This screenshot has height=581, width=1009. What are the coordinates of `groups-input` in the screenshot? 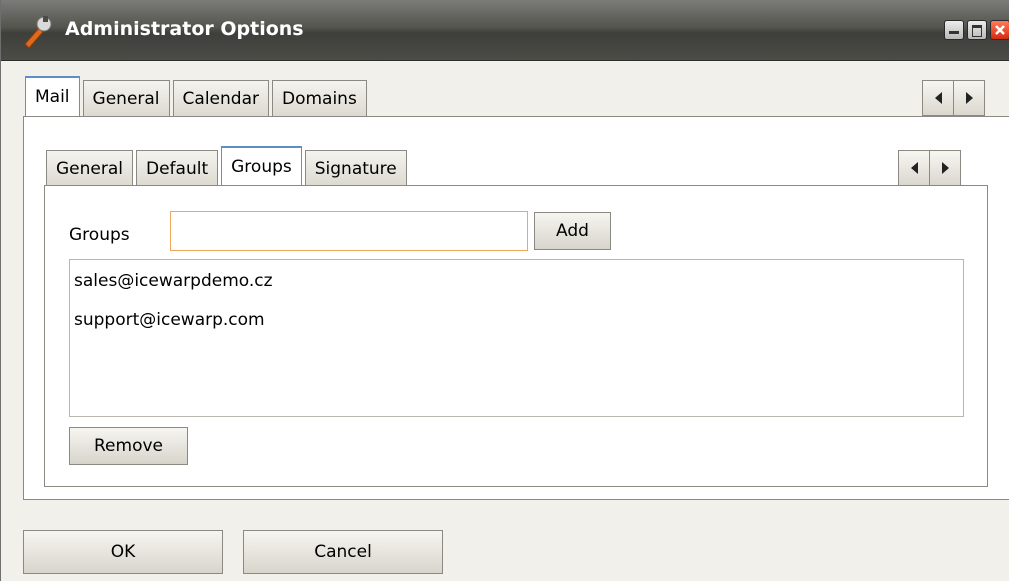 It's located at (349, 231).